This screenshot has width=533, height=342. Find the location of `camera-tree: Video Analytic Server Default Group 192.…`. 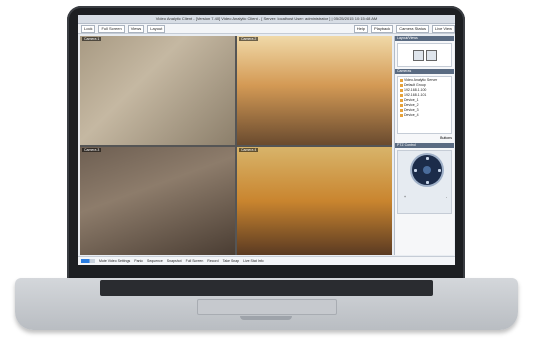

camera-tree: Video Analytic Server Default Group 192.… is located at coordinates (424, 105).